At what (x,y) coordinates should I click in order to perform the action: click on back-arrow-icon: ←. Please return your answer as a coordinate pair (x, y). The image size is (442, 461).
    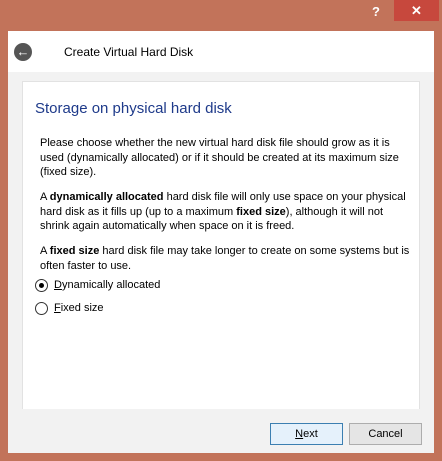
    Looking at the image, I should click on (23, 52).